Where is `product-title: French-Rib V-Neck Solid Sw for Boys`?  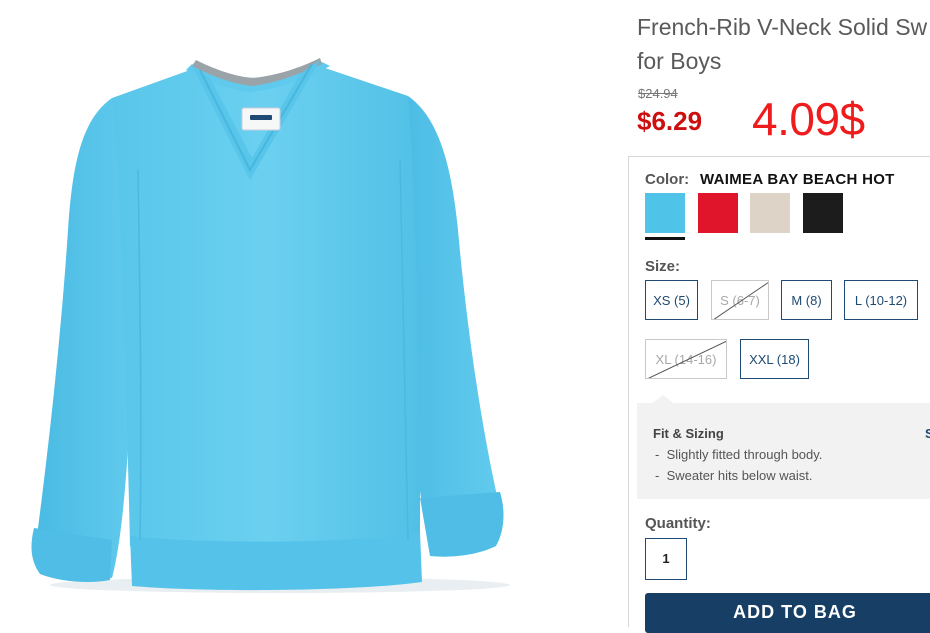 product-title: French-Rib V-Neck Solid Sw for Boys is located at coordinates (783, 44).